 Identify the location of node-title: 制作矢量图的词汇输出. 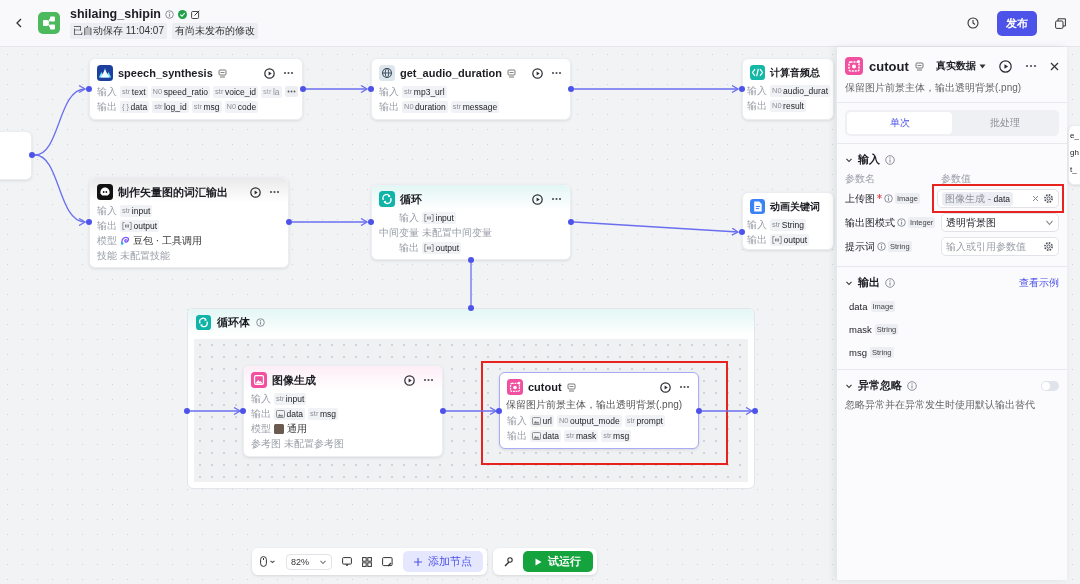
(173, 192).